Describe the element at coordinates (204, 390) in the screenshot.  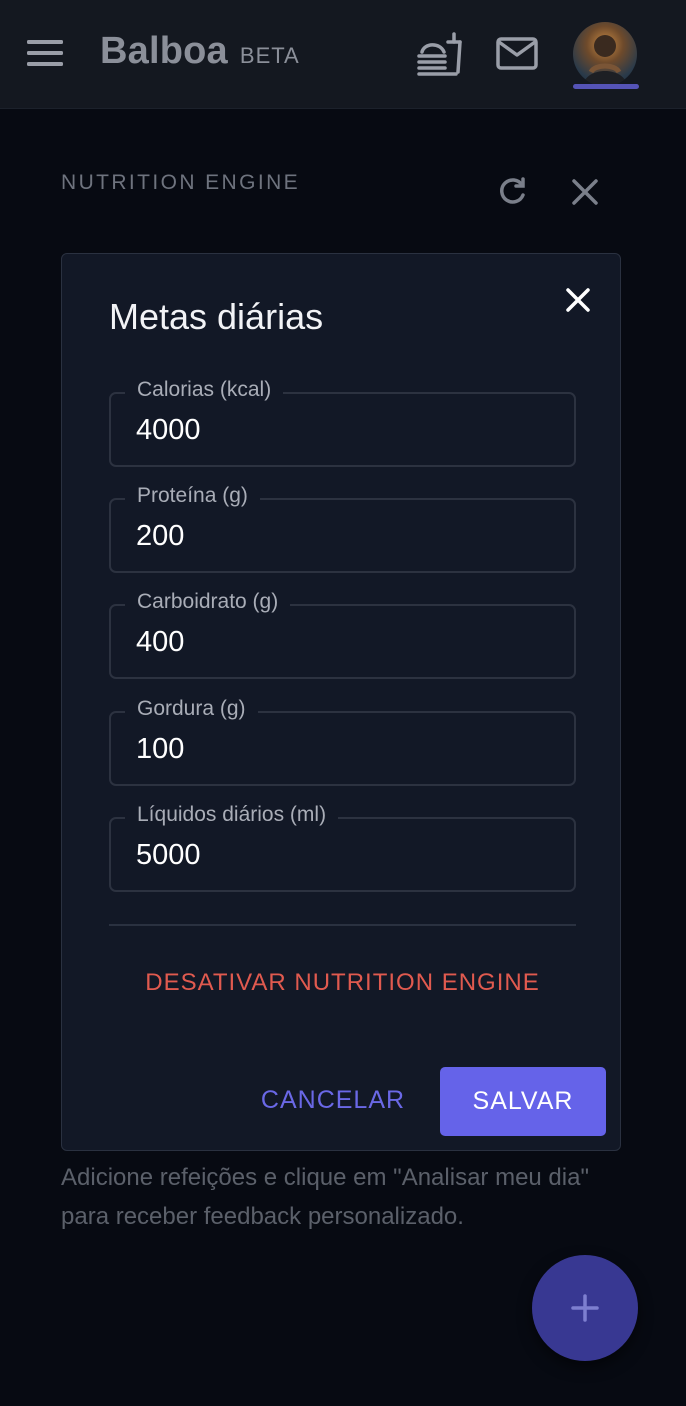
I see `field-label: Calorias (kcal)` at that location.